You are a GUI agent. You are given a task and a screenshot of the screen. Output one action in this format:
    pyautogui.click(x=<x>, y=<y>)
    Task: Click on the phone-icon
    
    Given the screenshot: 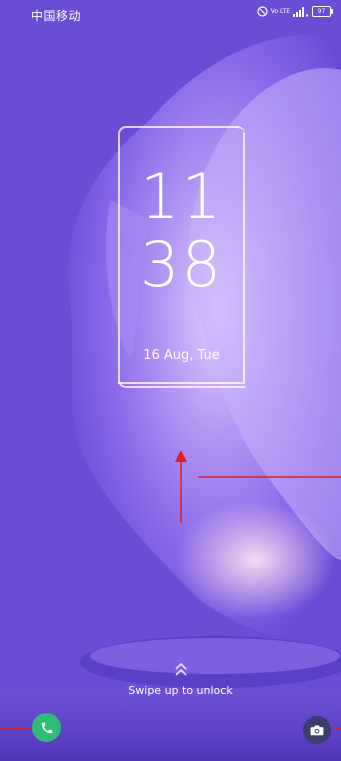 What is the action you would take?
    pyautogui.click(x=46, y=727)
    